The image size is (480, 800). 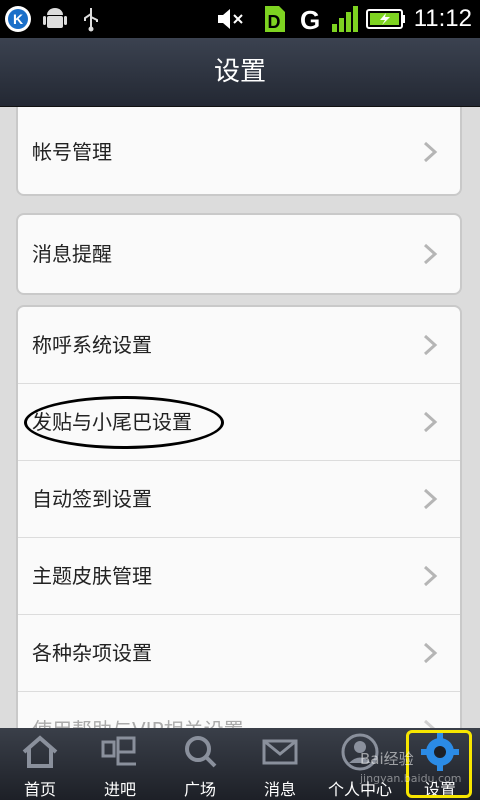 What do you see at coordinates (442, 18) in the screenshot?
I see `status-time: 11:12` at bounding box center [442, 18].